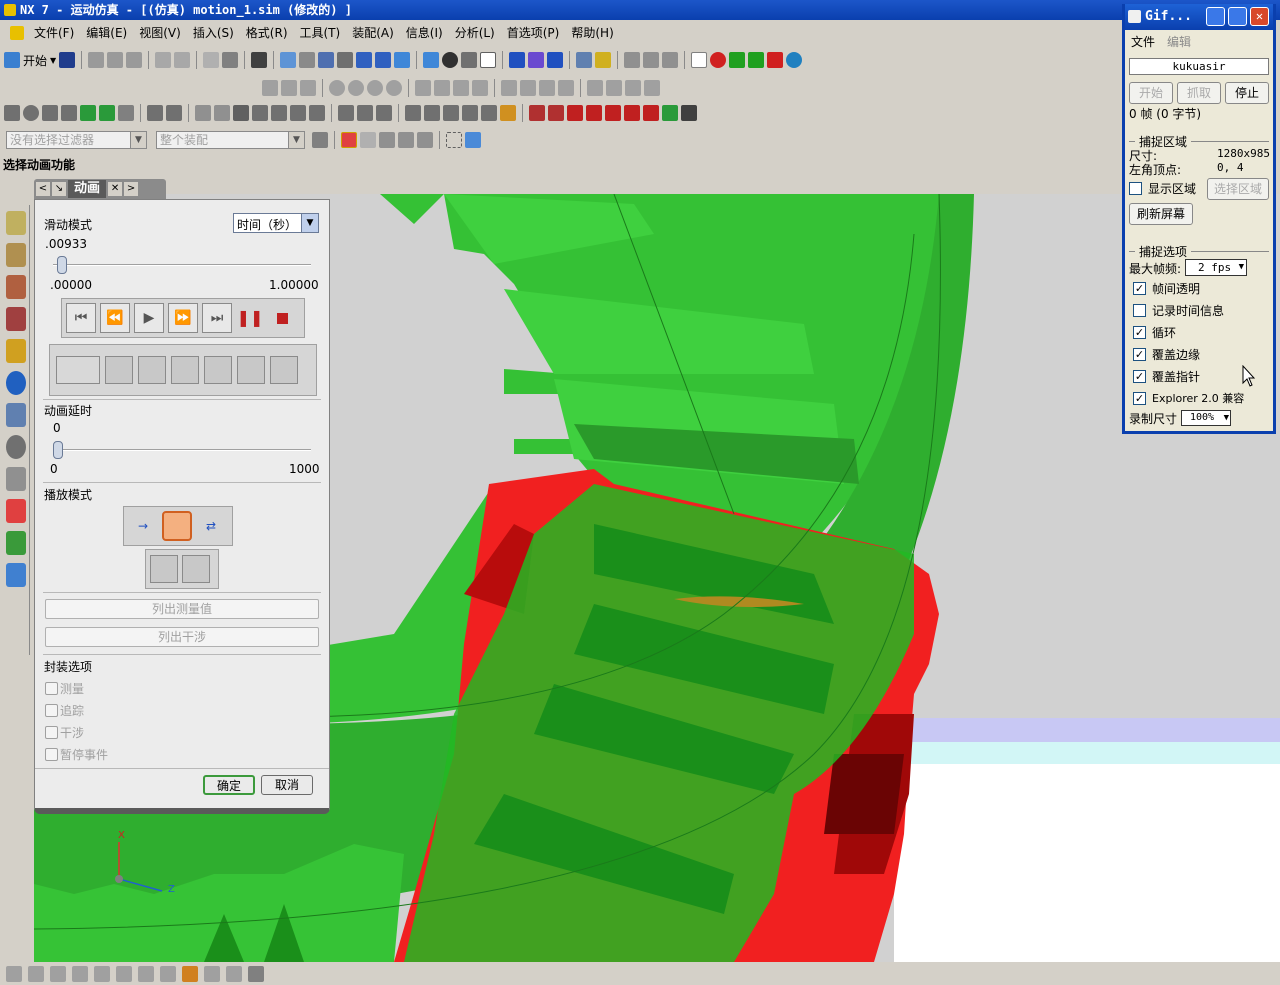 The width and height of the screenshot is (1280, 985). What do you see at coordinates (509, 88) in the screenshot?
I see `trim-icon` at bounding box center [509, 88].